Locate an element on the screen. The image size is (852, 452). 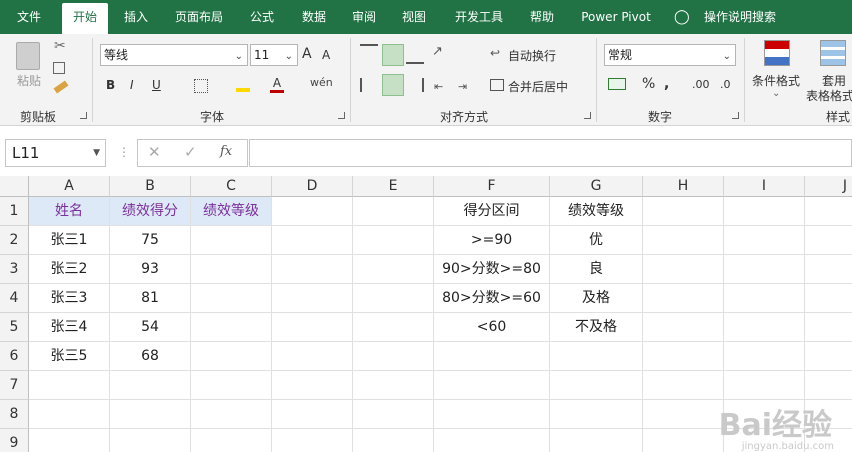
tab-view: 视图 is located at coordinates (414, 17).